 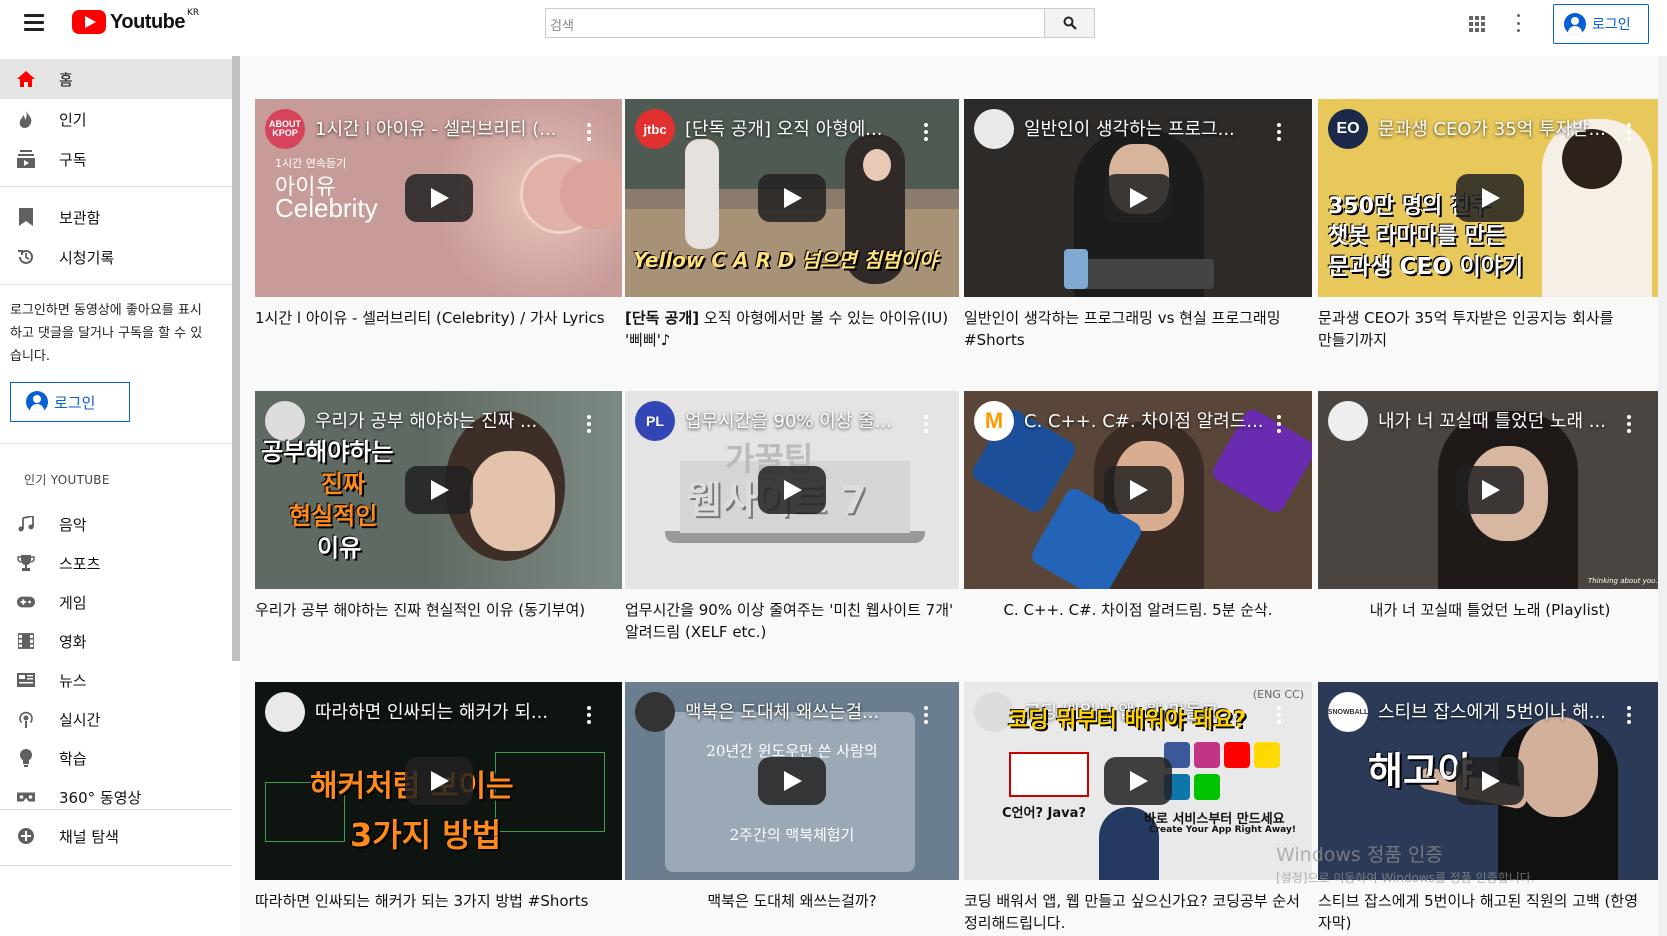 I want to click on sidebar-item-trending: 인기, so click(x=116, y=119).